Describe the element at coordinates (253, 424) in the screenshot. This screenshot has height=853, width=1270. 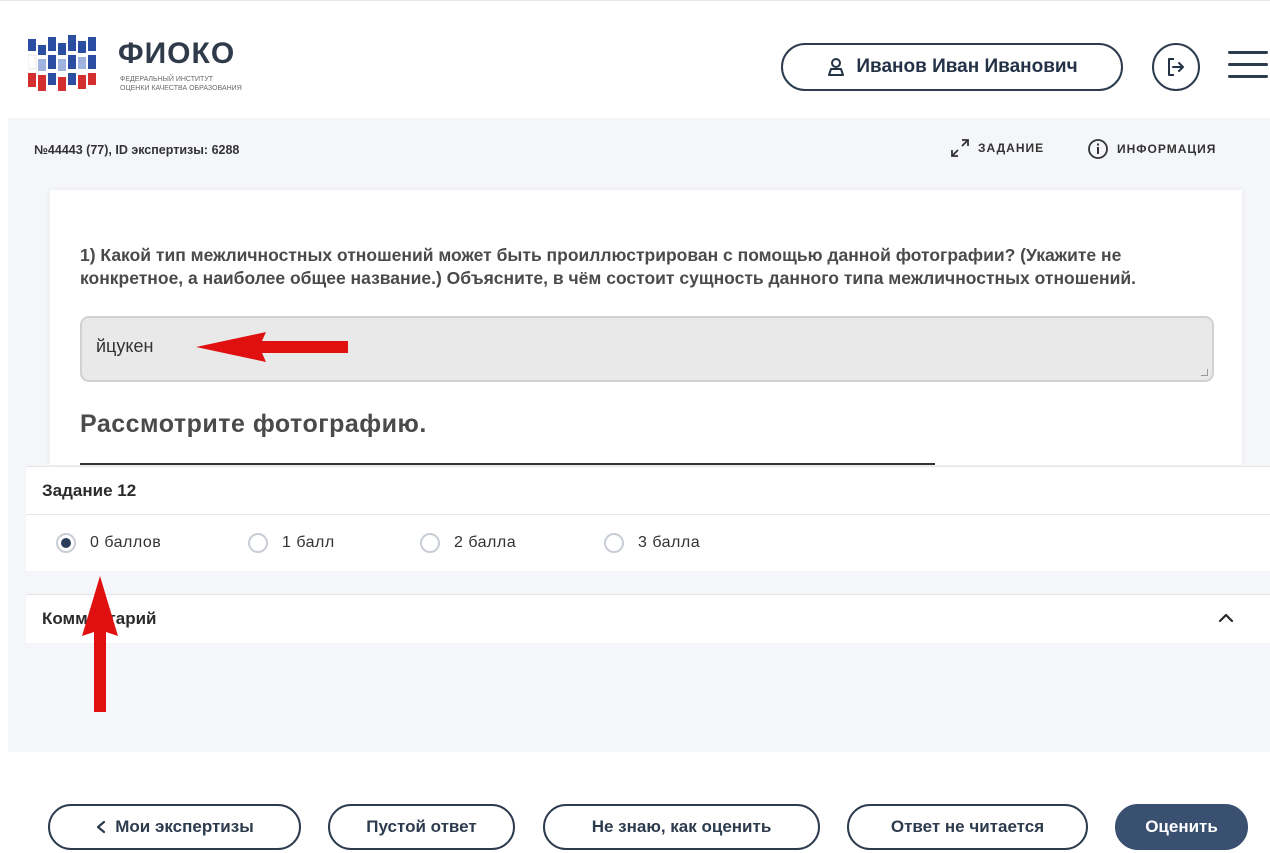
I see `photo-heading: Рассмотрите фотографию.` at that location.